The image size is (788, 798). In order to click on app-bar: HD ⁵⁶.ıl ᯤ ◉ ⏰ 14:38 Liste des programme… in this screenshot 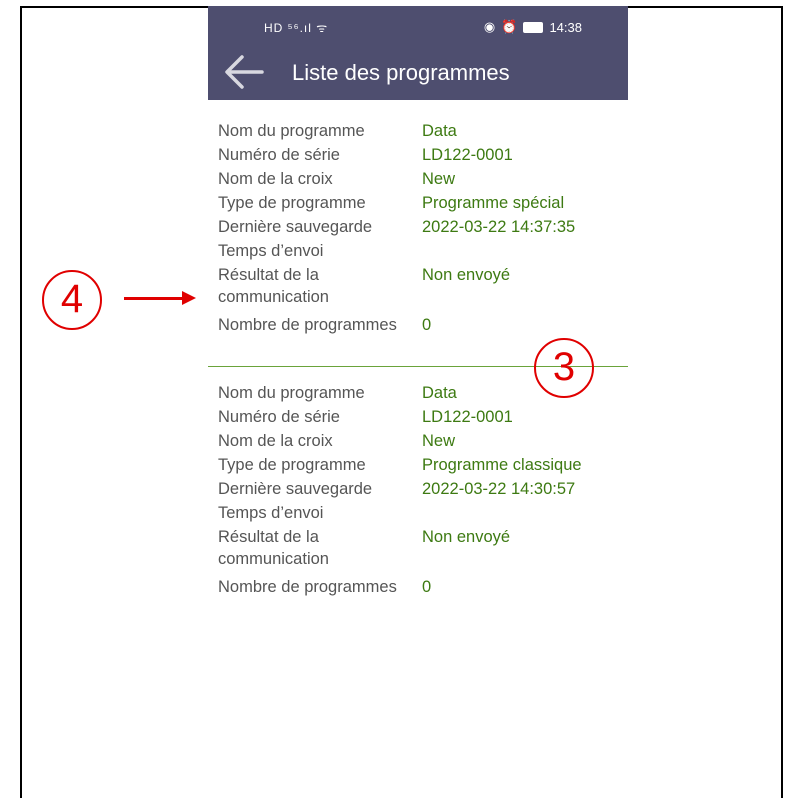, I will do `click(418, 53)`.